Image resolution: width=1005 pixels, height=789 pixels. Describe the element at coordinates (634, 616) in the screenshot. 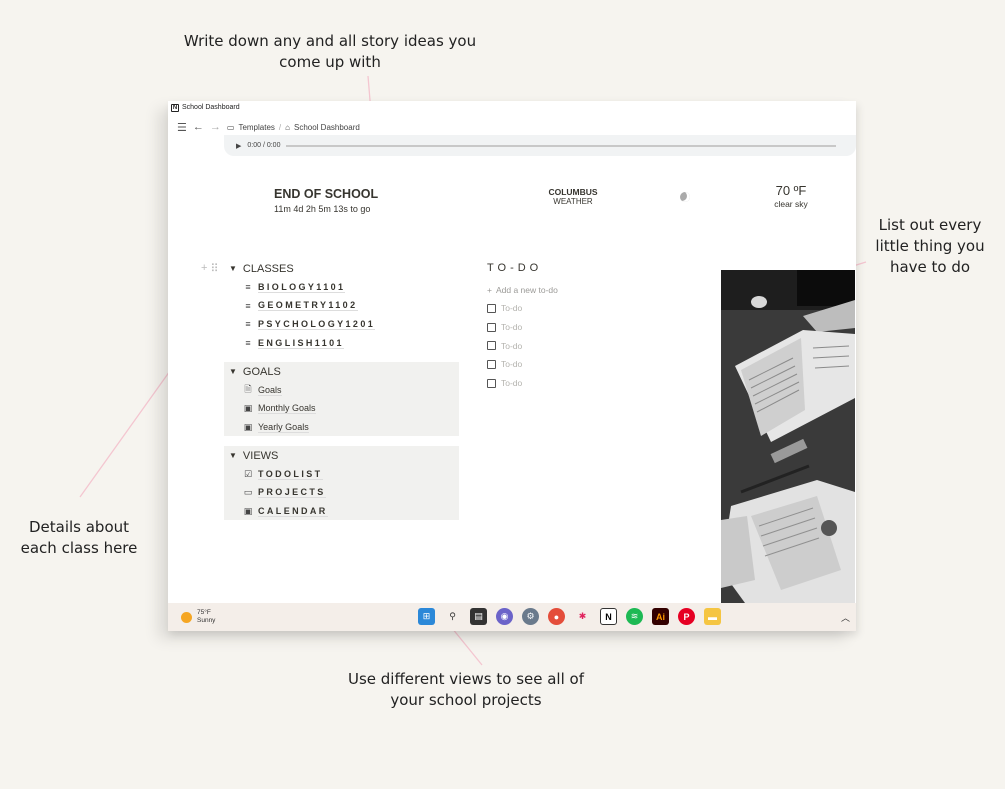

I see `spotify-icon: ≋` at that location.